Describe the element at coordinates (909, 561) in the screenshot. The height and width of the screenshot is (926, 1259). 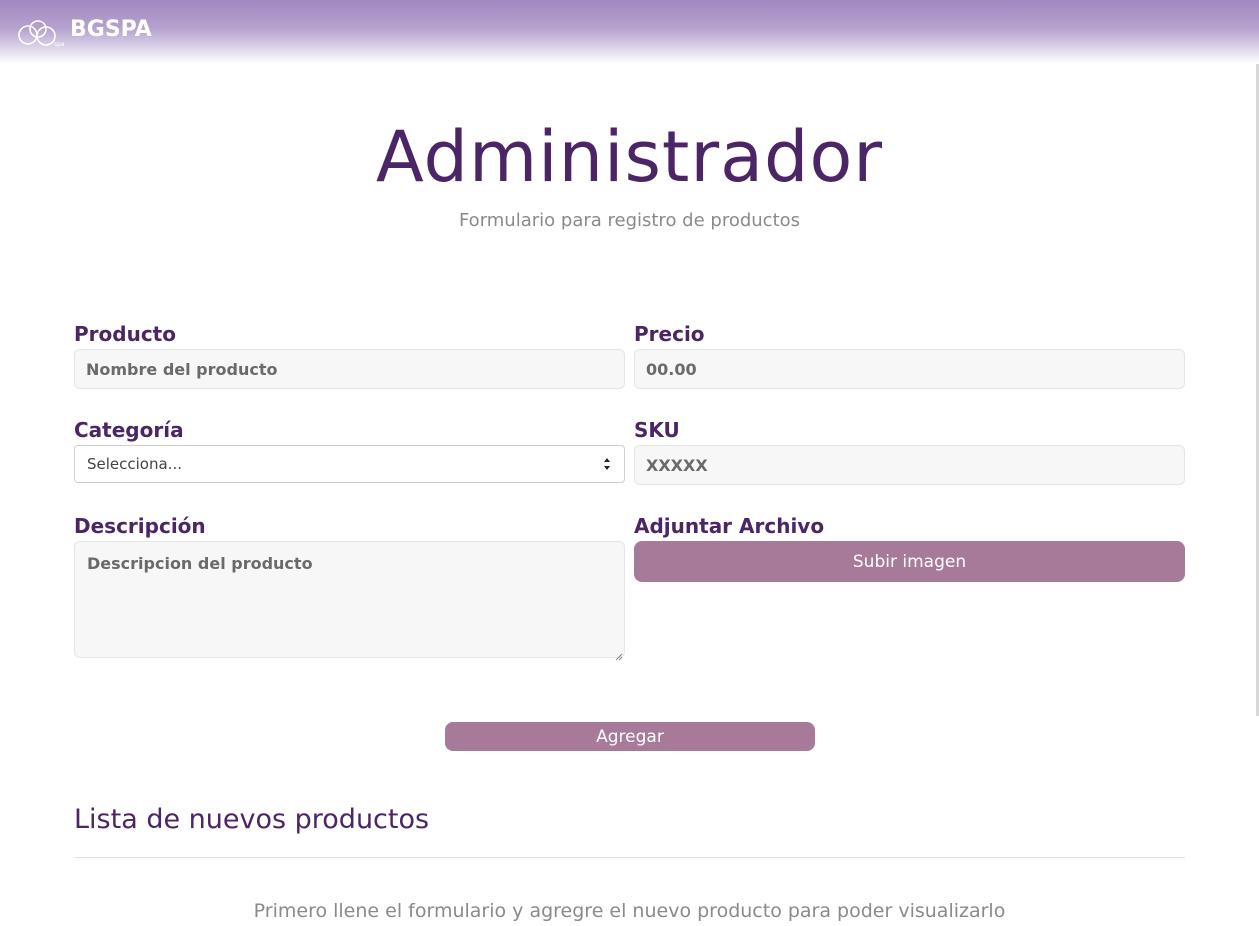
I see `upload-image-button: Subir imagen` at that location.